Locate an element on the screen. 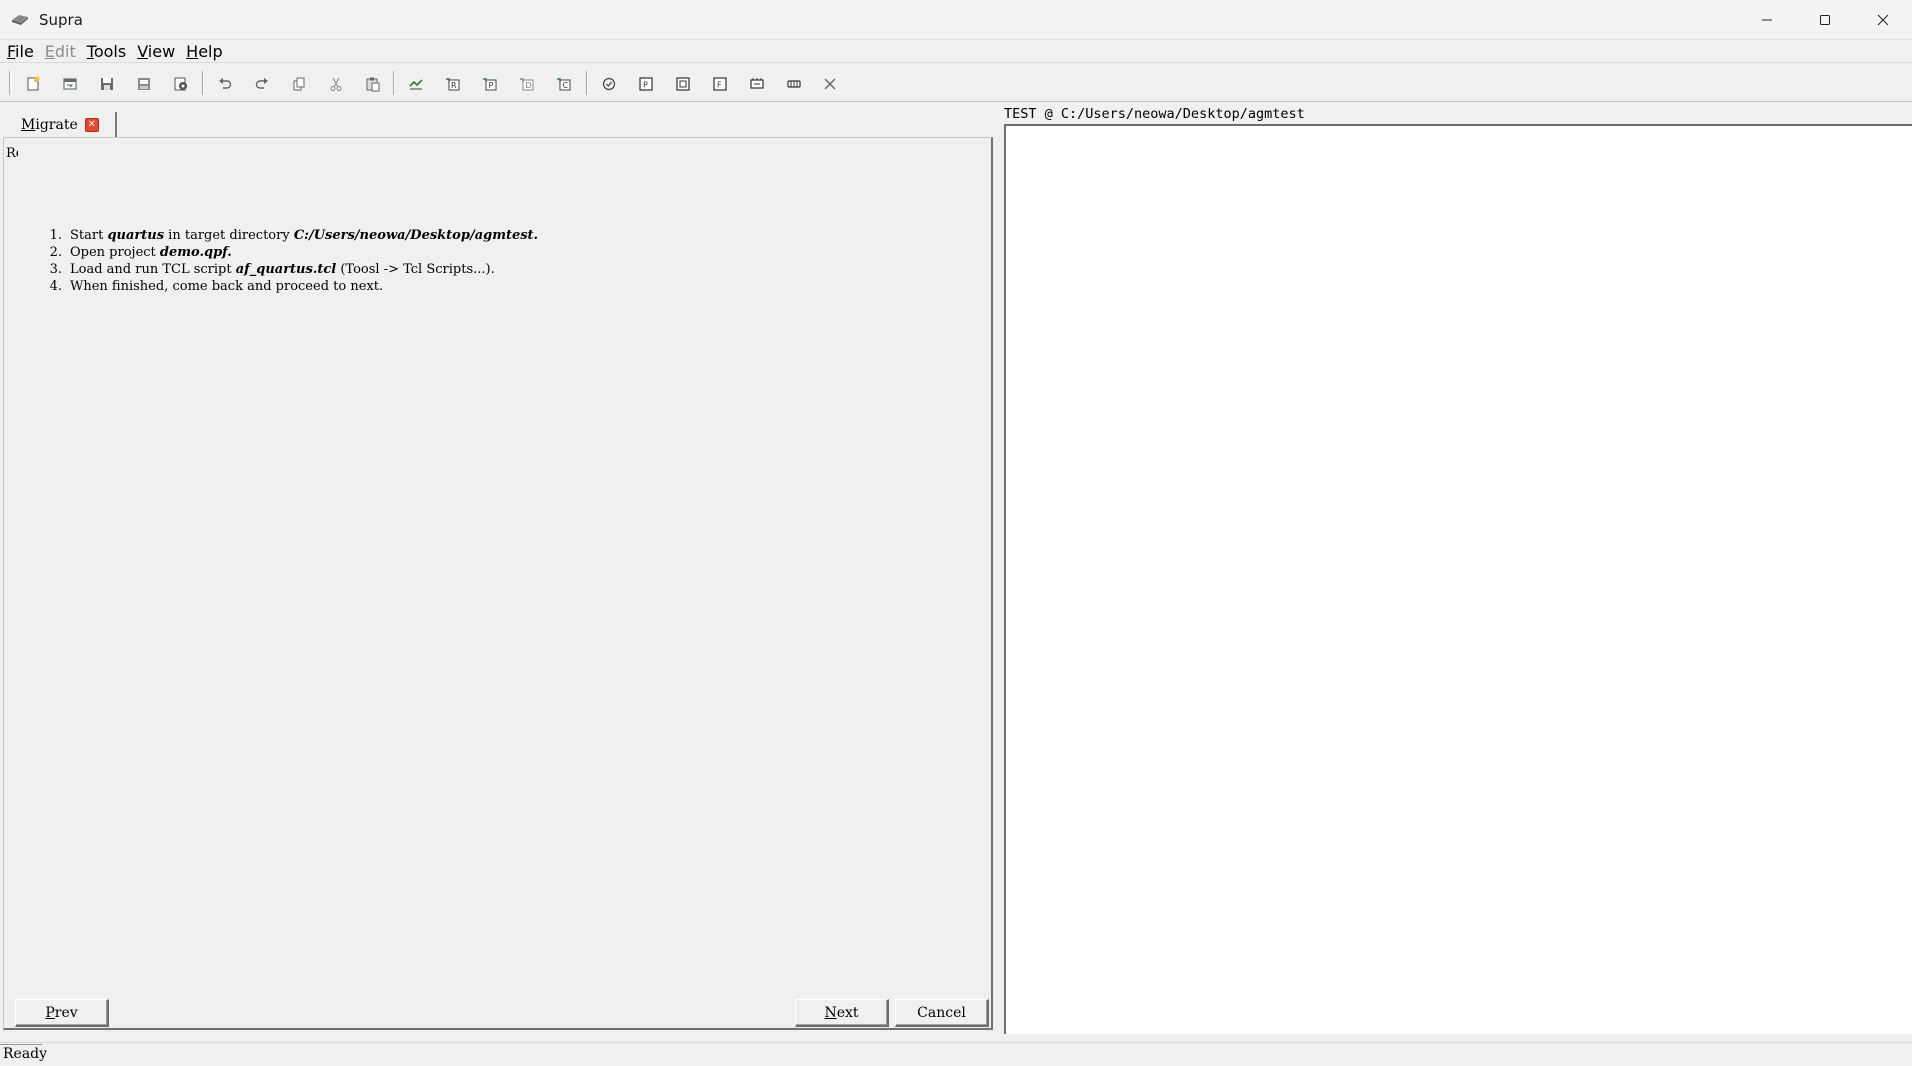 This screenshot has width=1912, height=1066. view-p-icon: P is located at coordinates (646, 84).